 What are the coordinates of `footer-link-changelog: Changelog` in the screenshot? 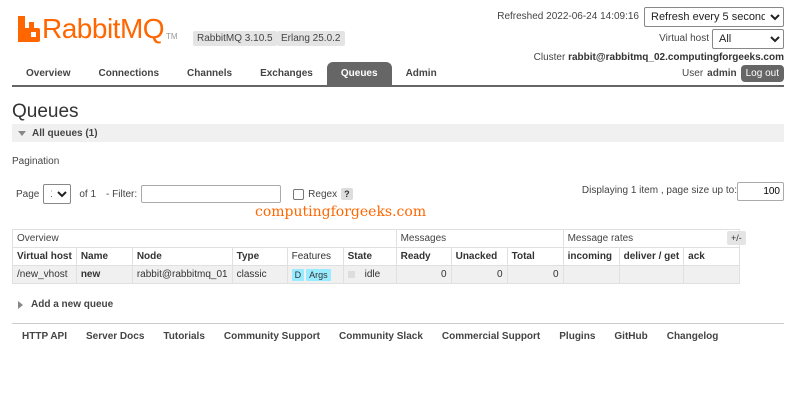 It's located at (693, 336).